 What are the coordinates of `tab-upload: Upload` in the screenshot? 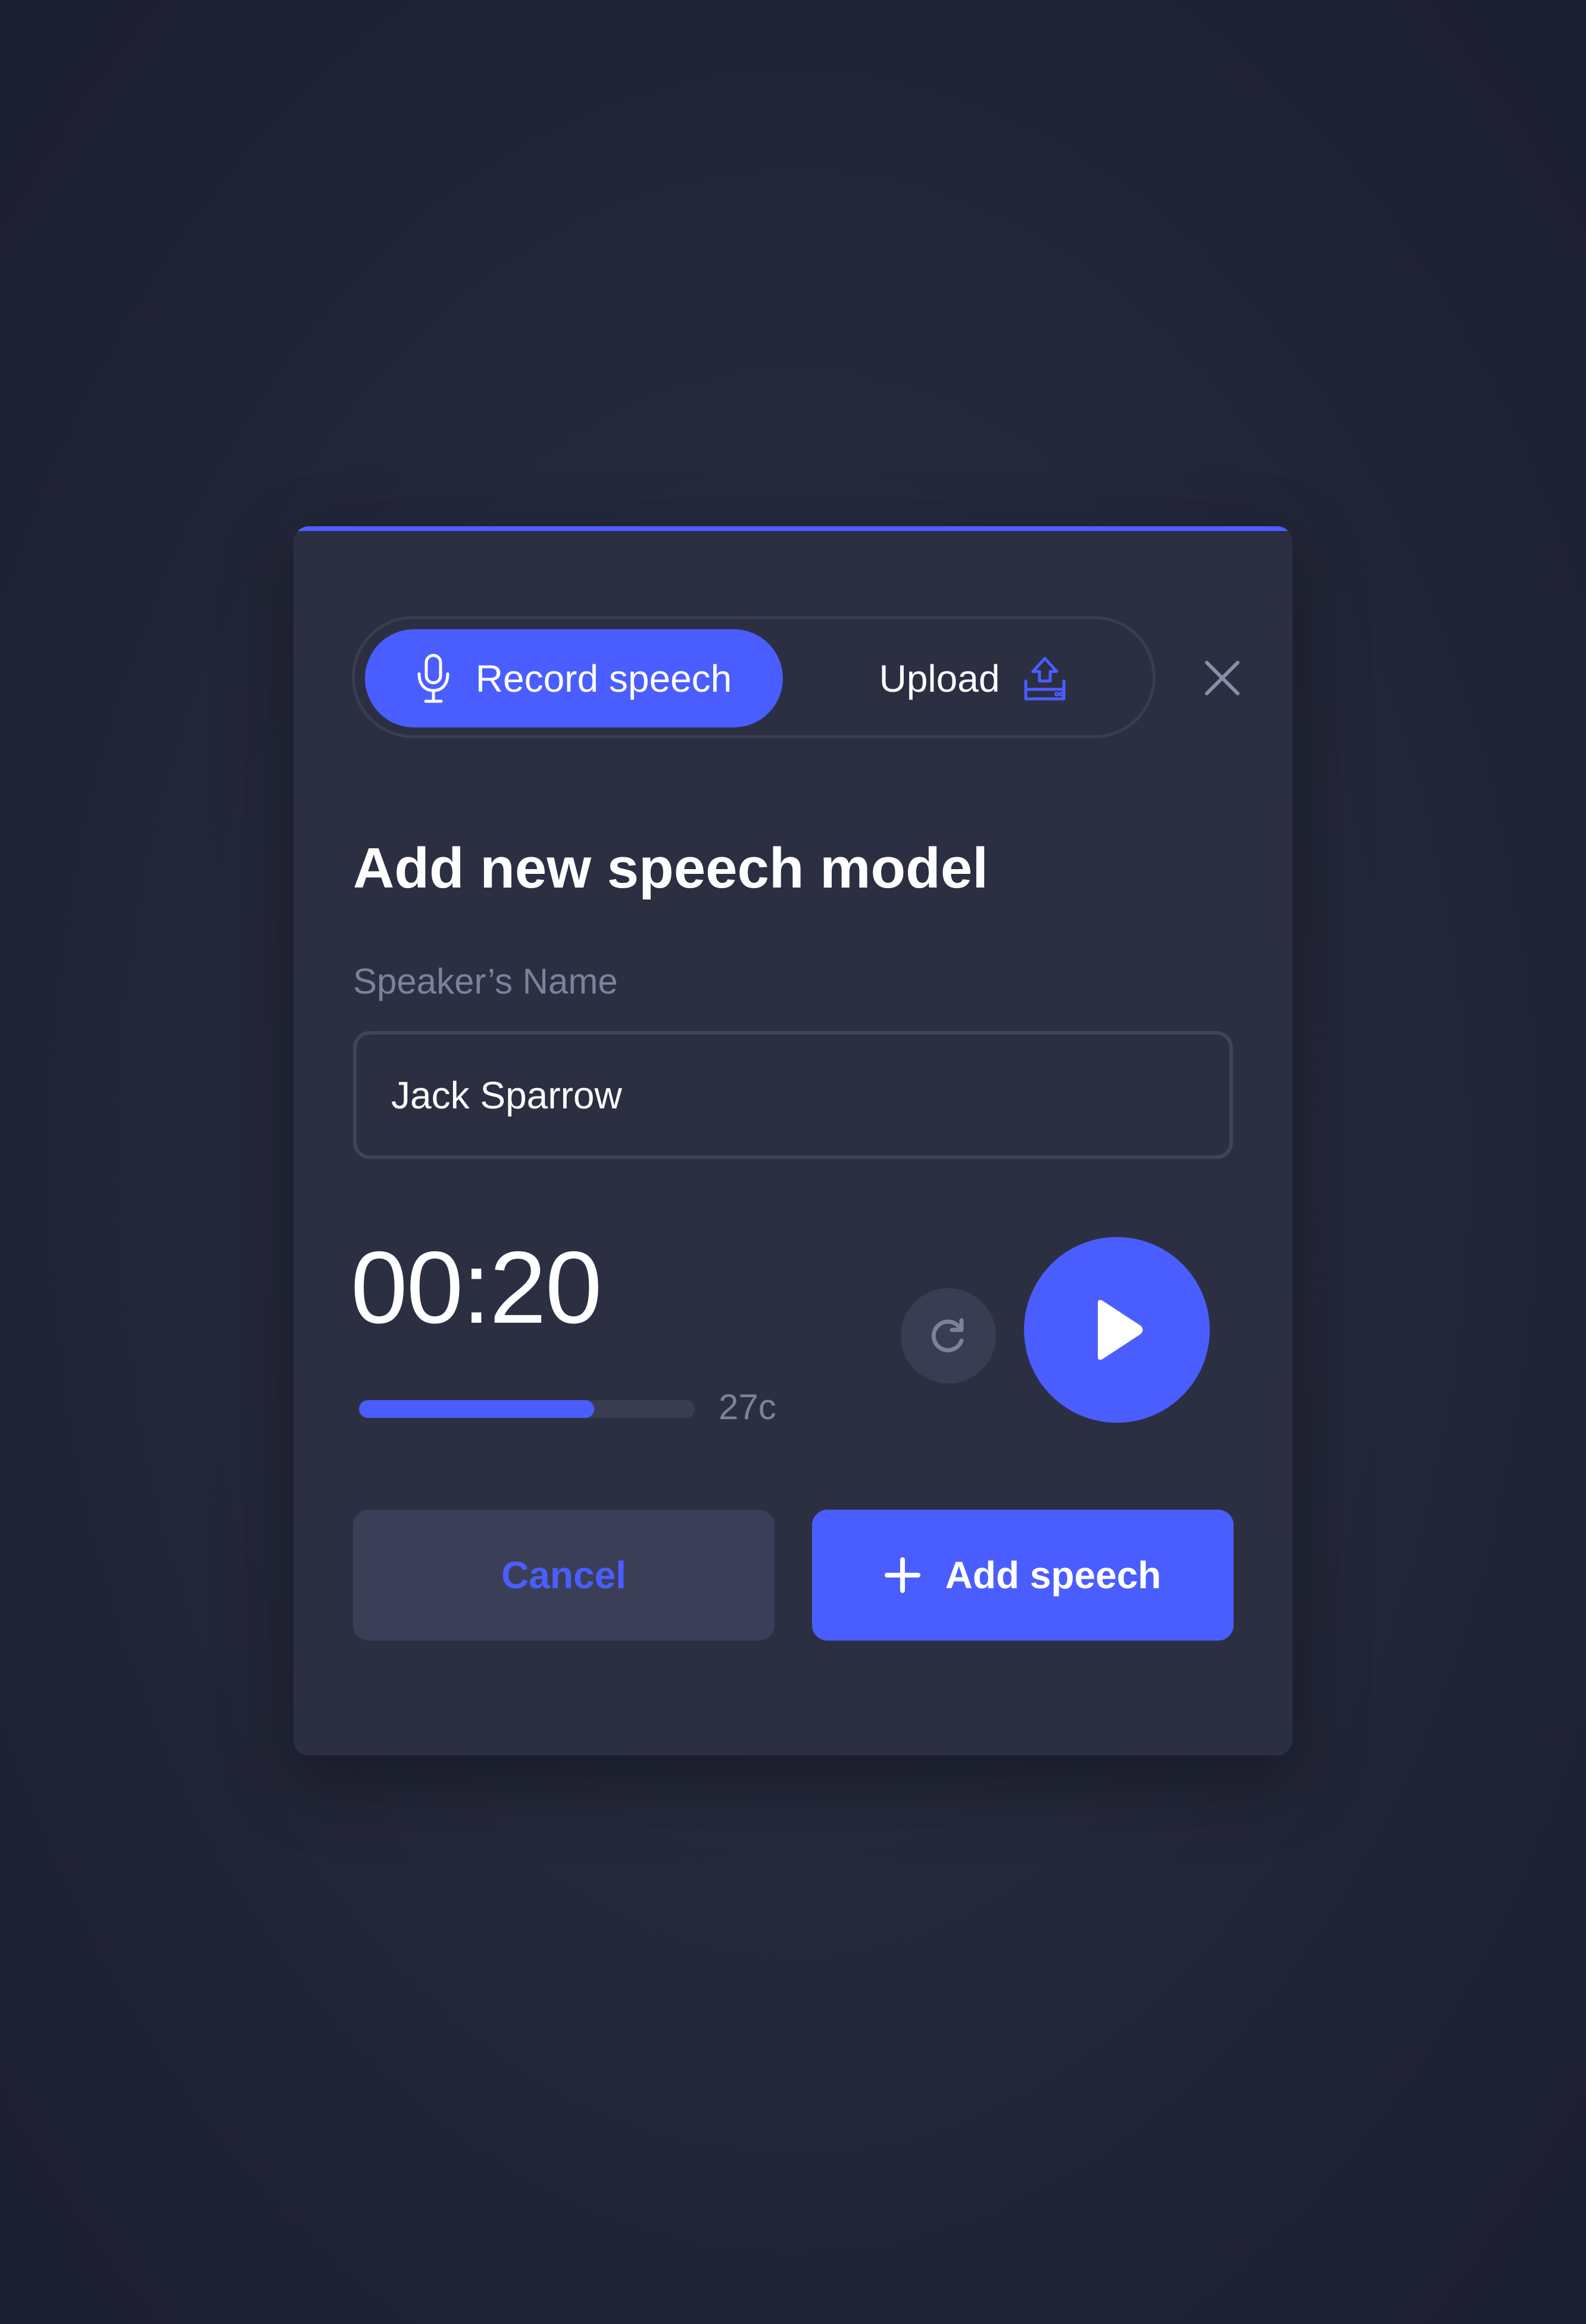 It's located at (974, 678).